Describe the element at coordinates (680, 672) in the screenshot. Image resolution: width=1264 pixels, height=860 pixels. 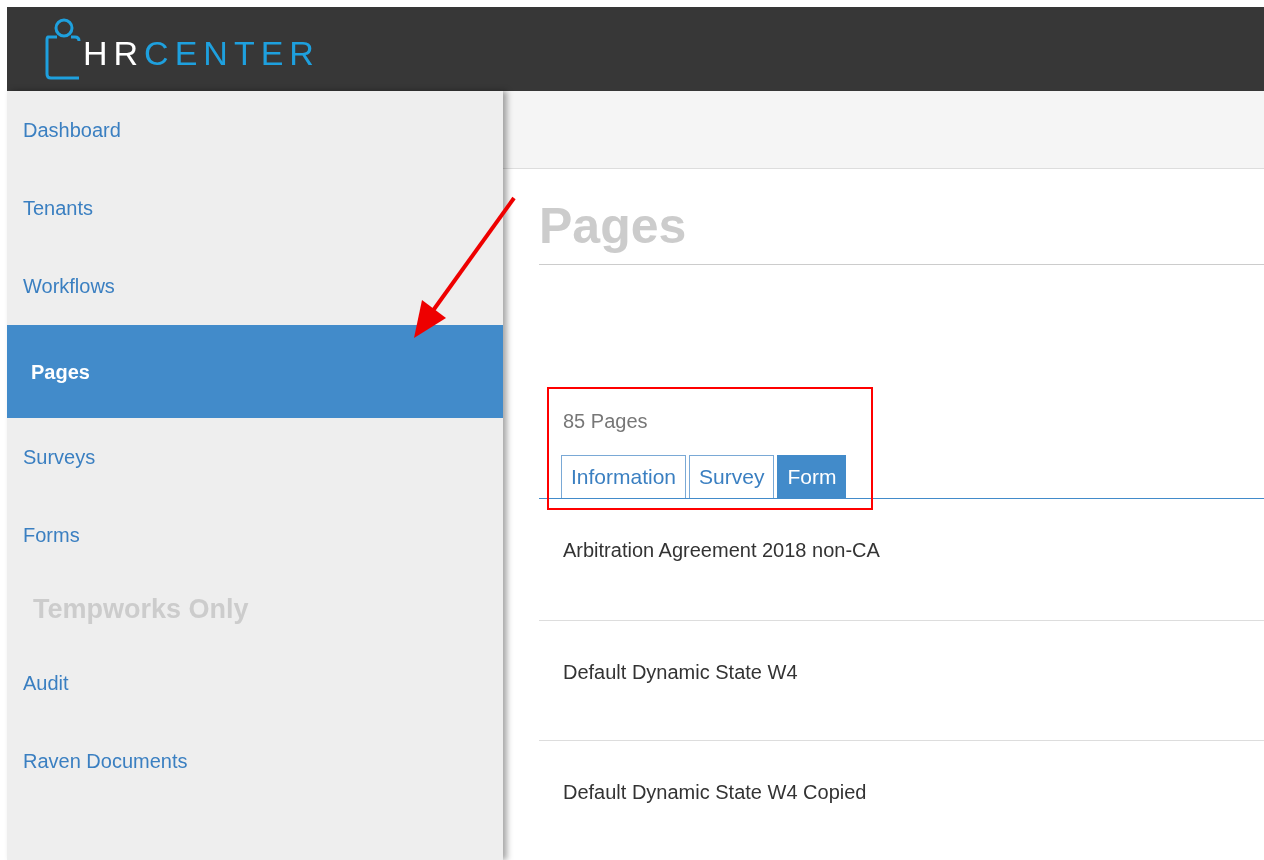
I see `list-item-title: Default Dynamic State W4` at that location.